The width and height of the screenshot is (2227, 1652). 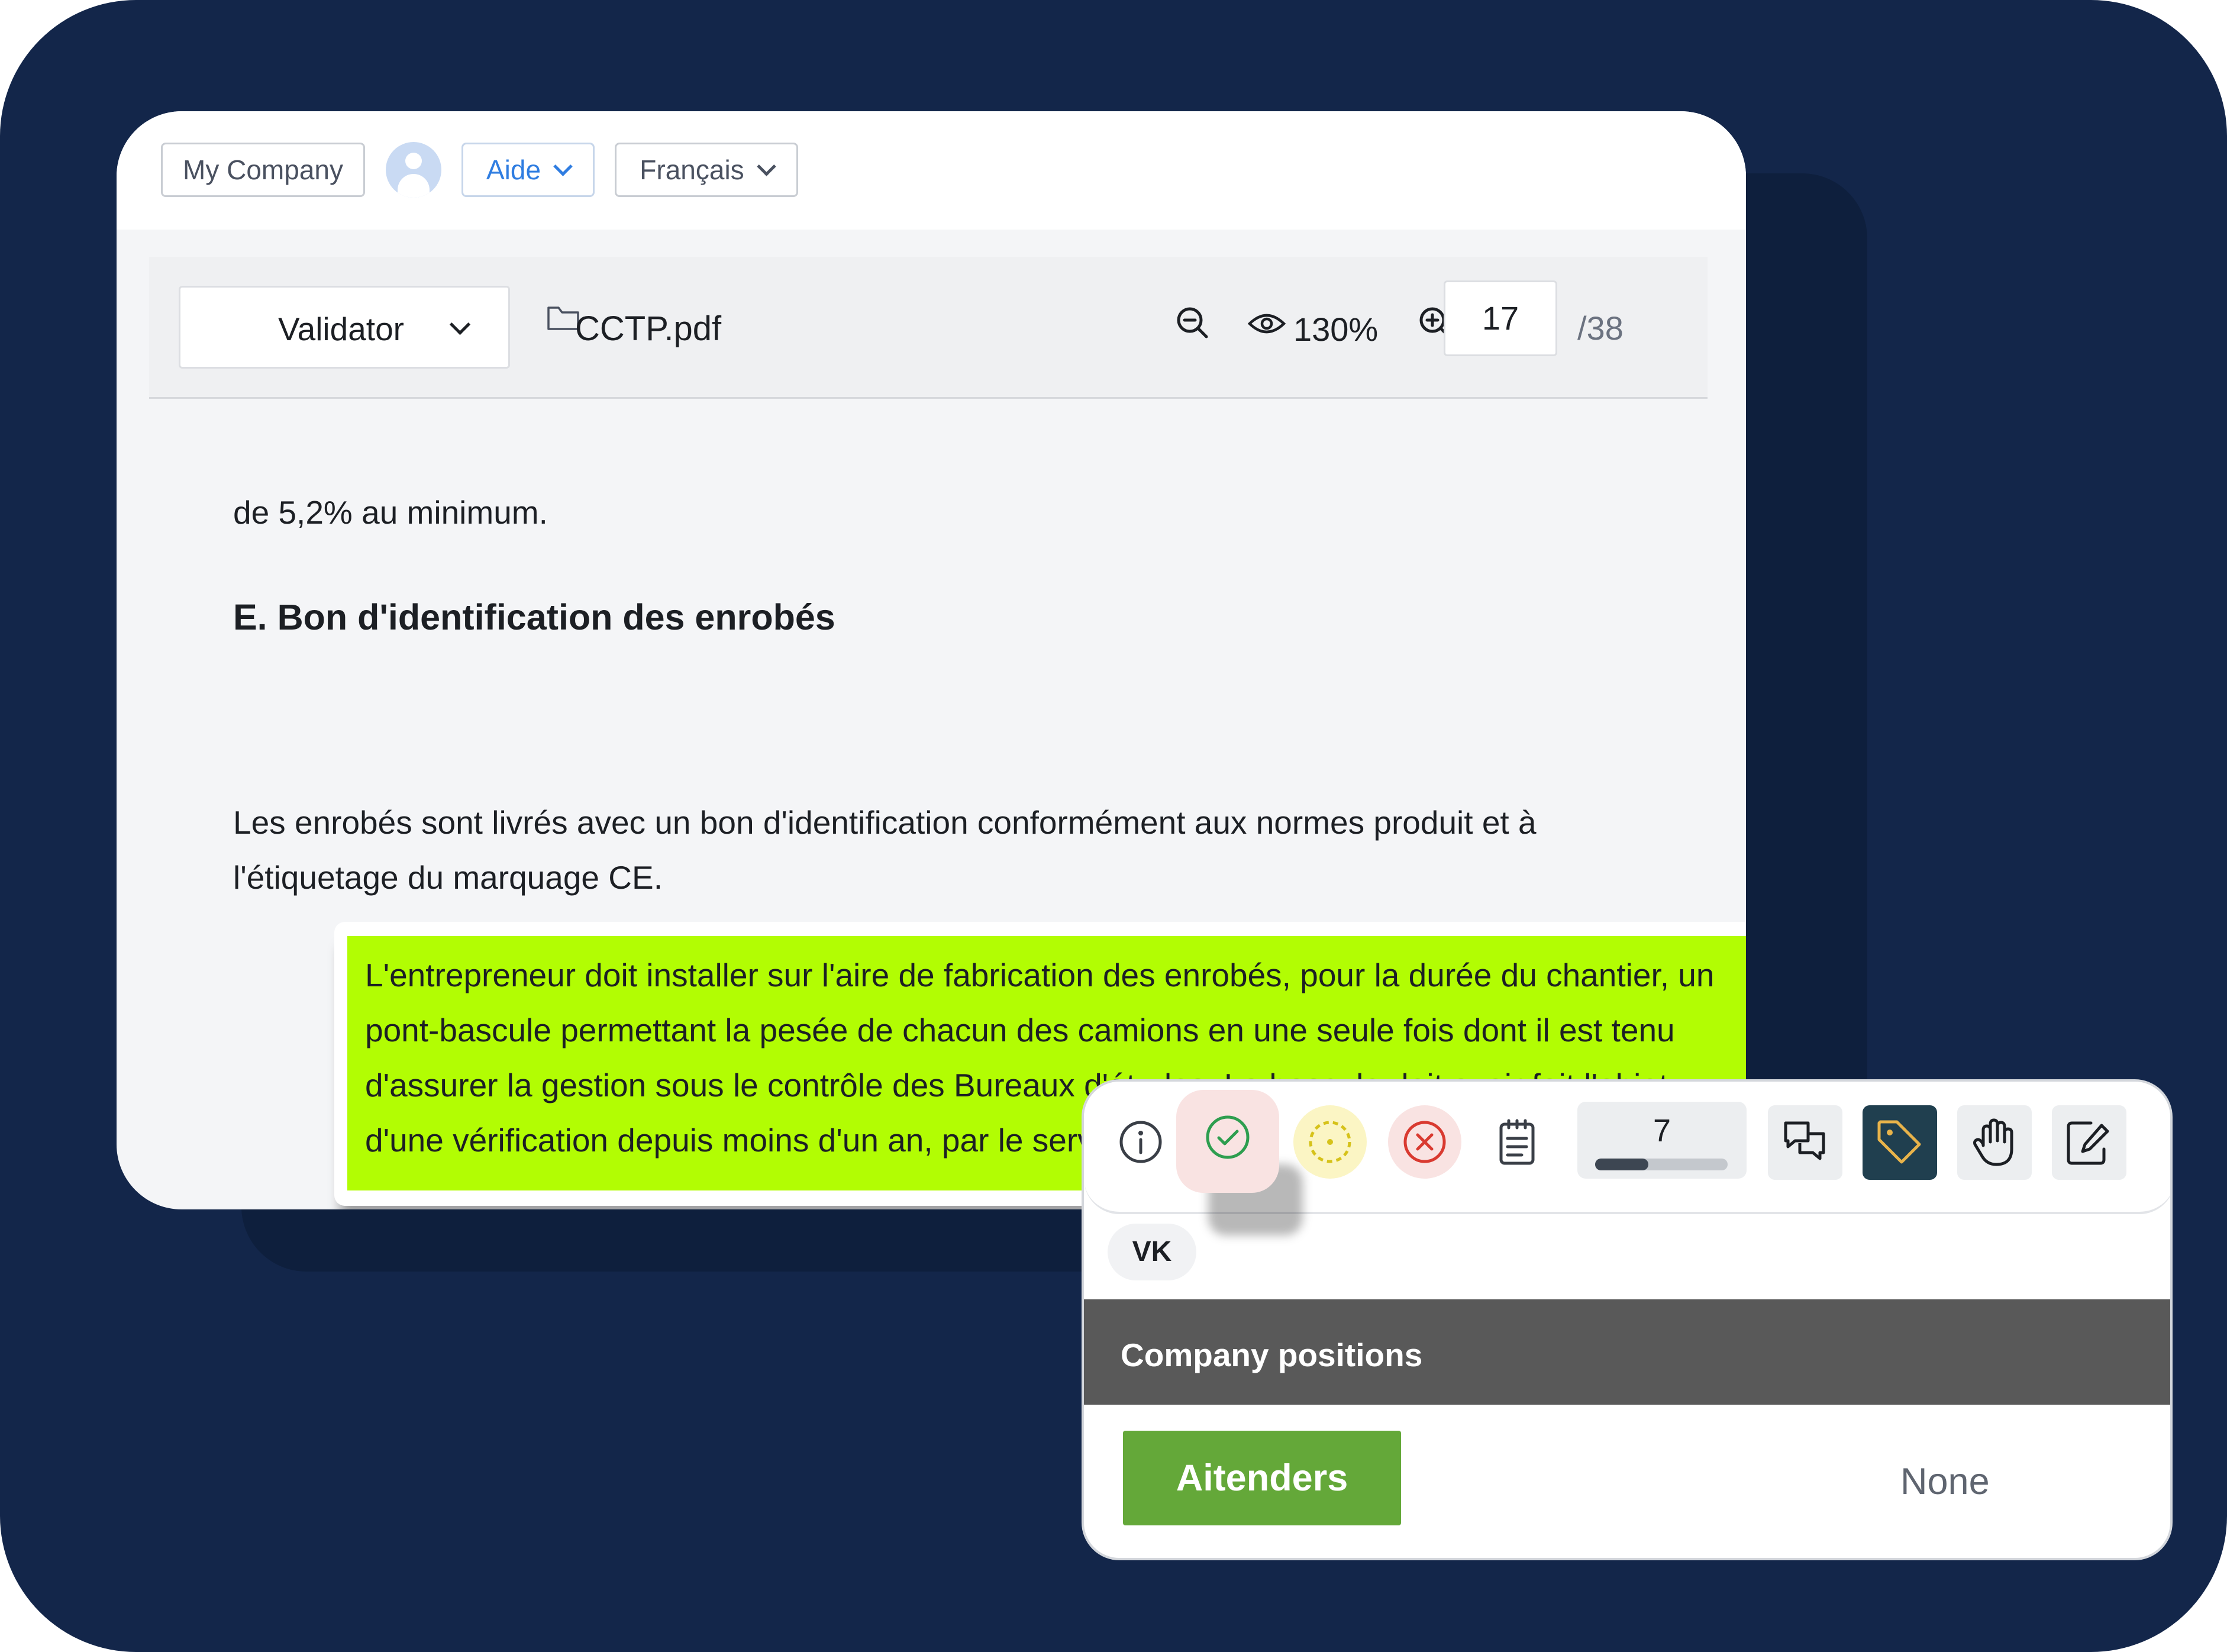 What do you see at coordinates (931, 170) in the screenshot?
I see `top-bar: My Company Aide Français` at bounding box center [931, 170].